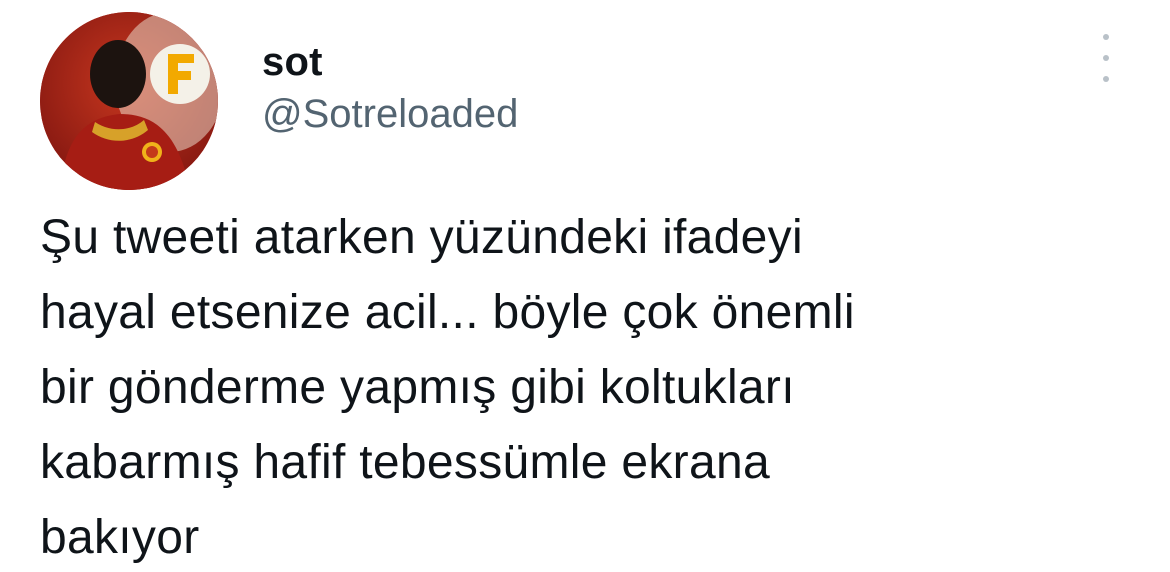  I want to click on tweet-header: sot @Sotreloaded, so click(279, 101).